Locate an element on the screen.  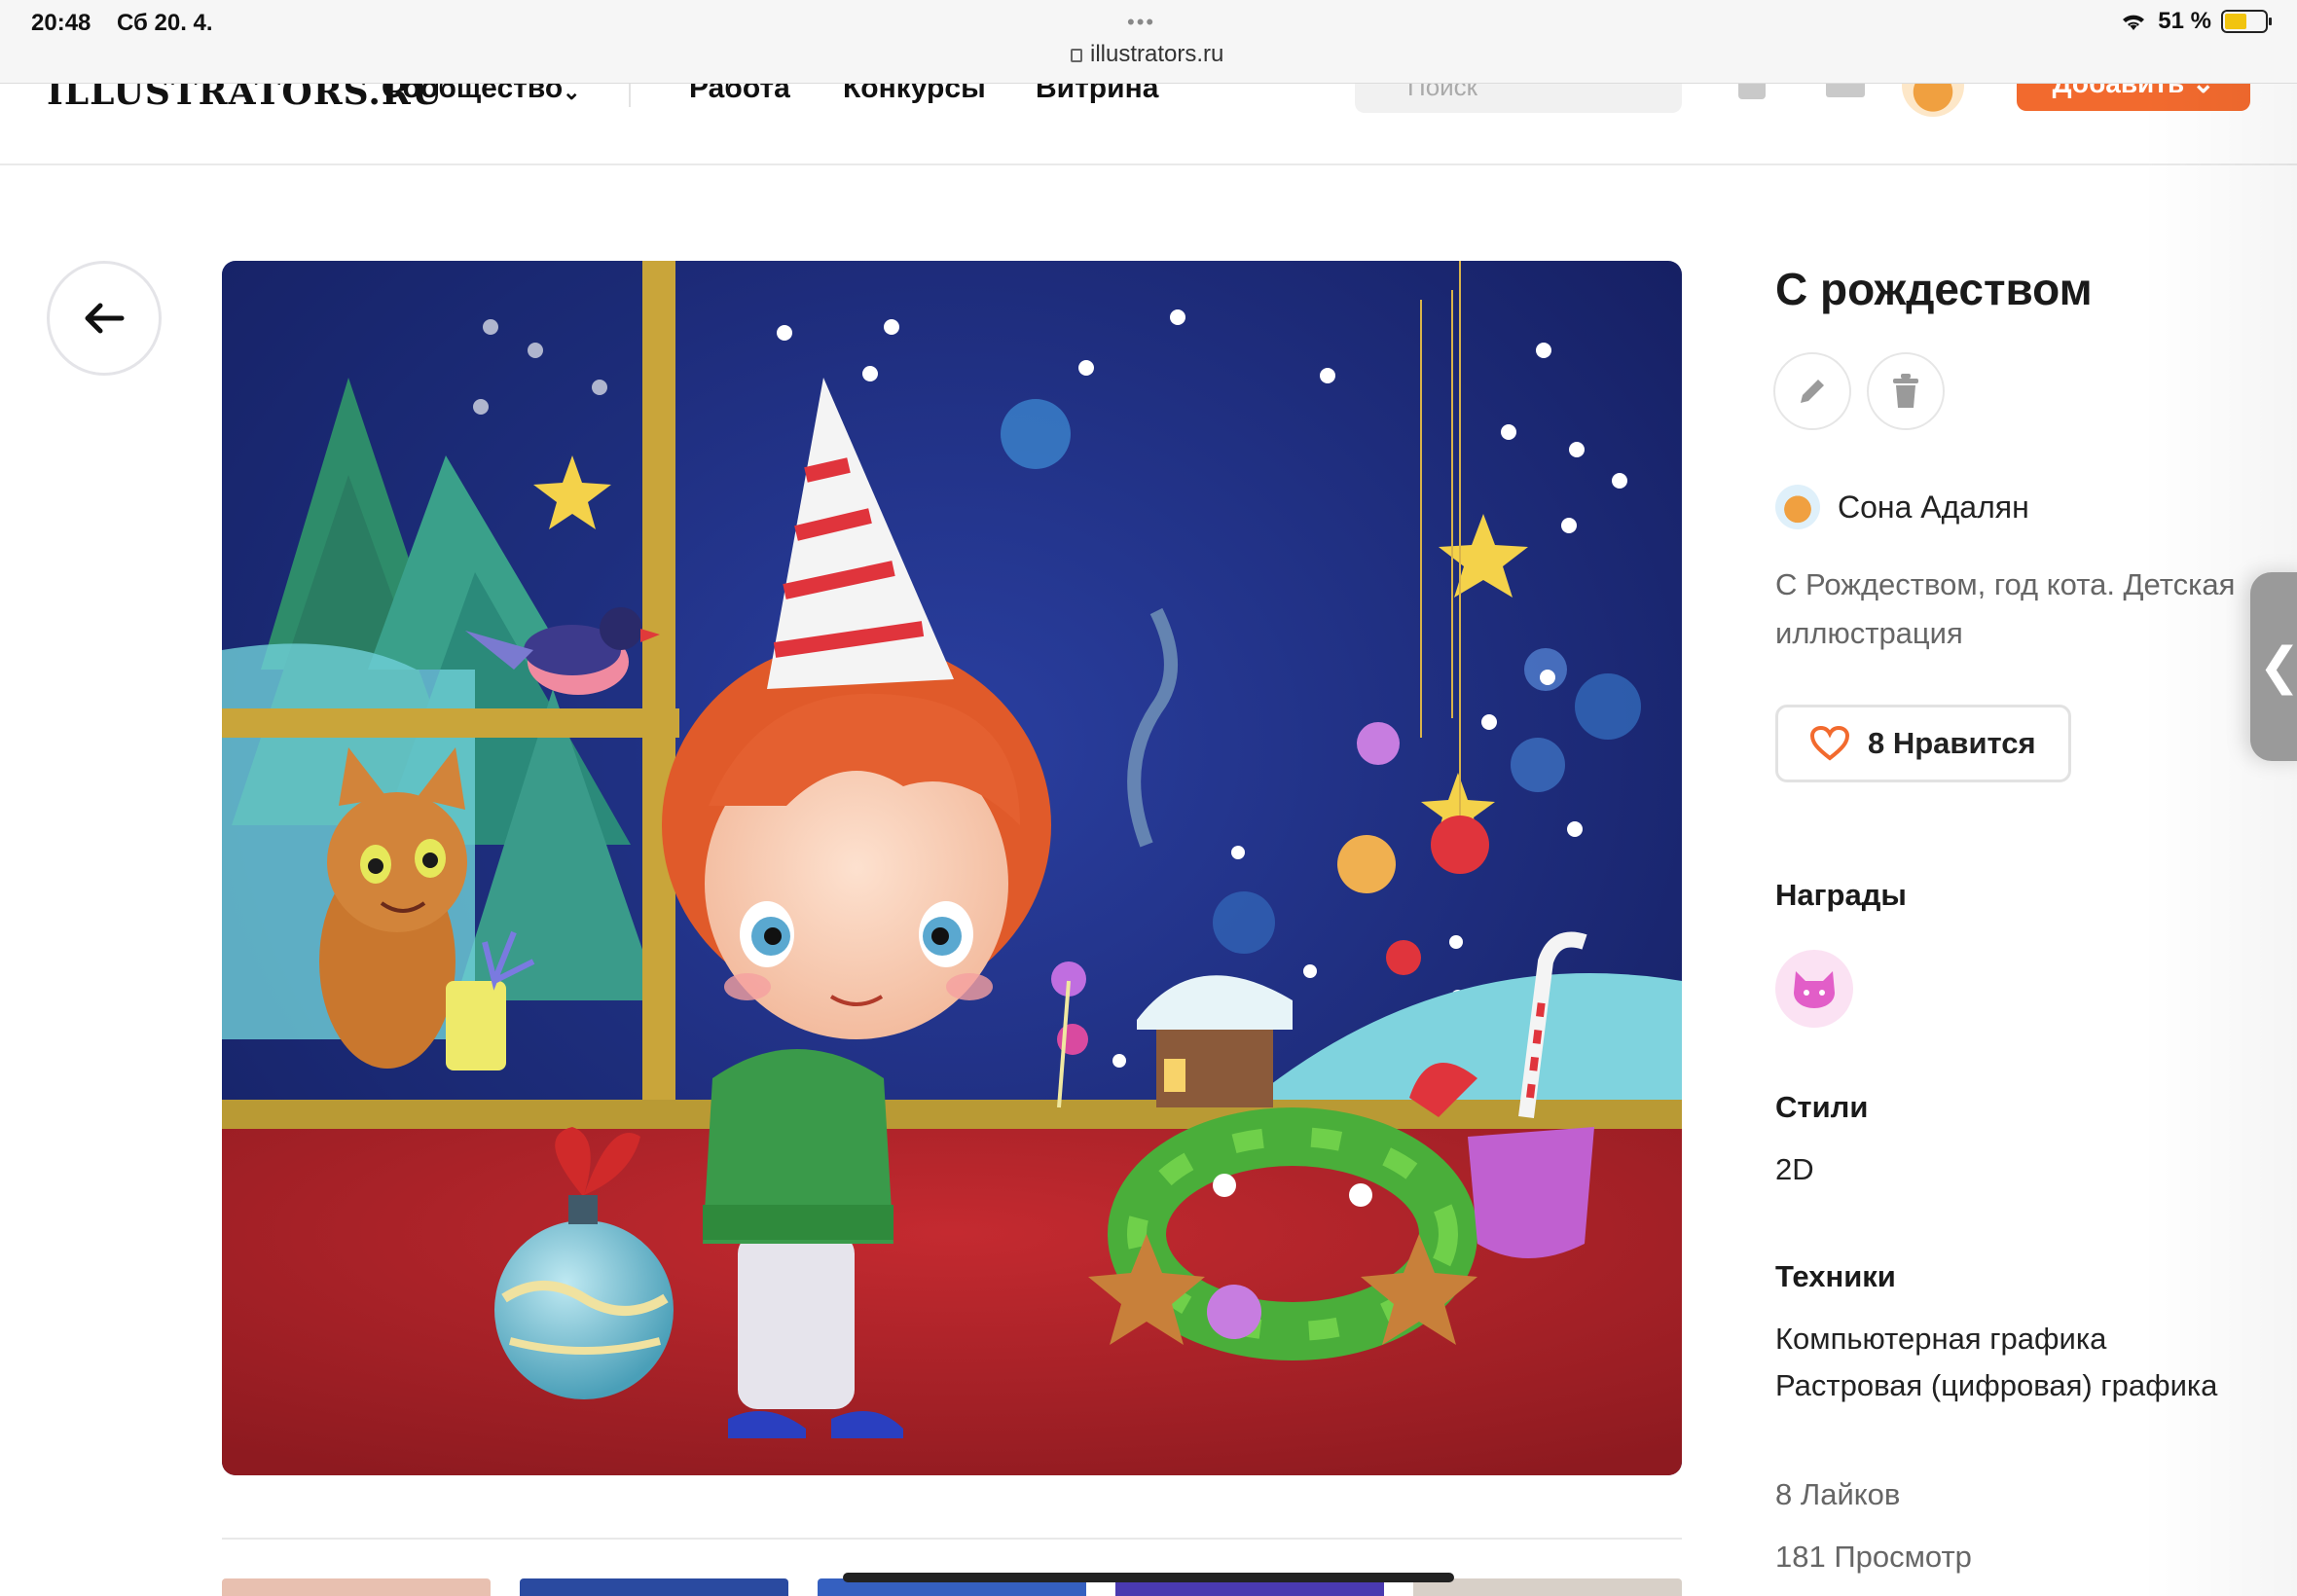
status-date: Сб 20. 4. is located at coordinates (165, 23).